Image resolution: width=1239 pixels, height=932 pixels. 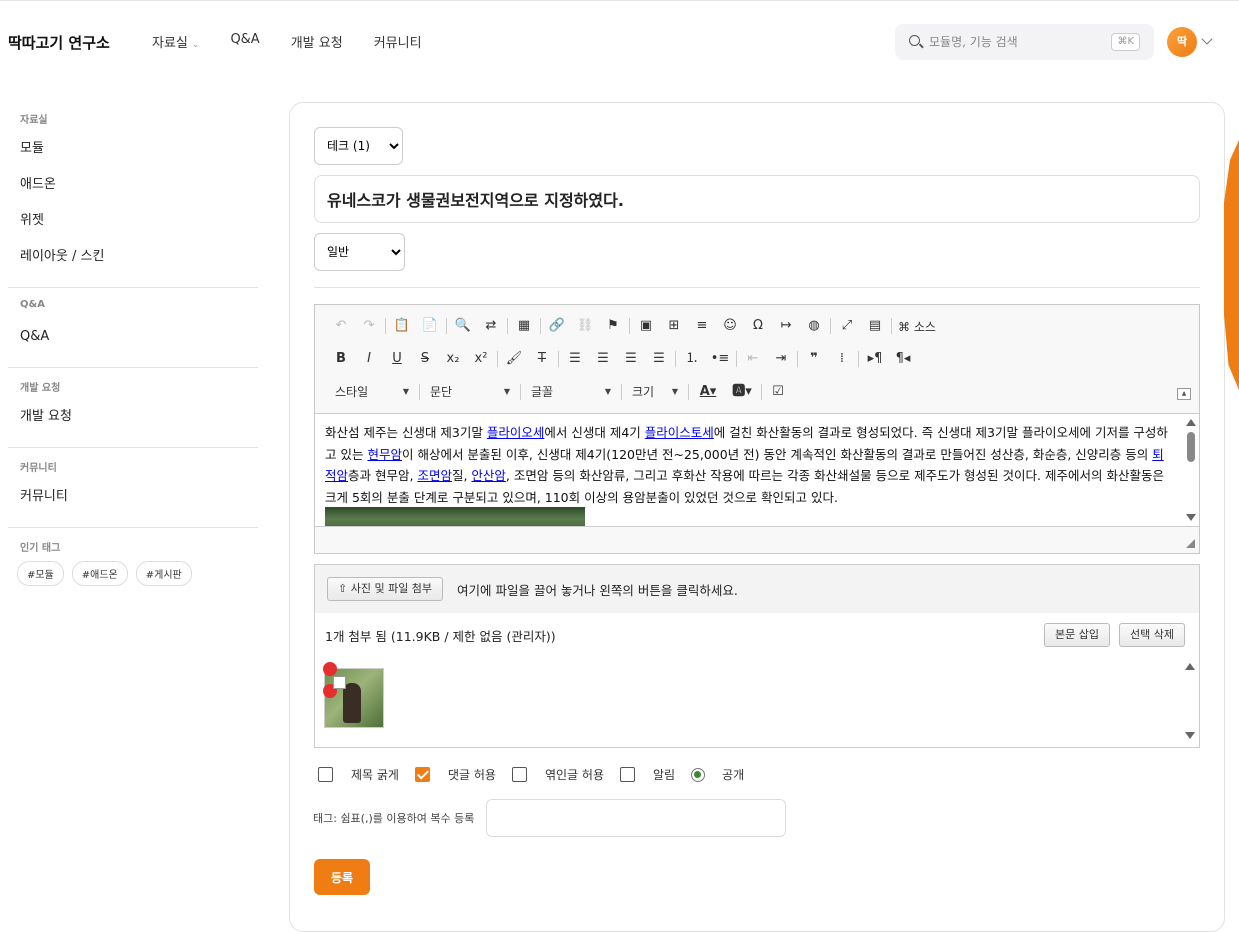 I want to click on body-link: 플라이오세, so click(x=516, y=432).